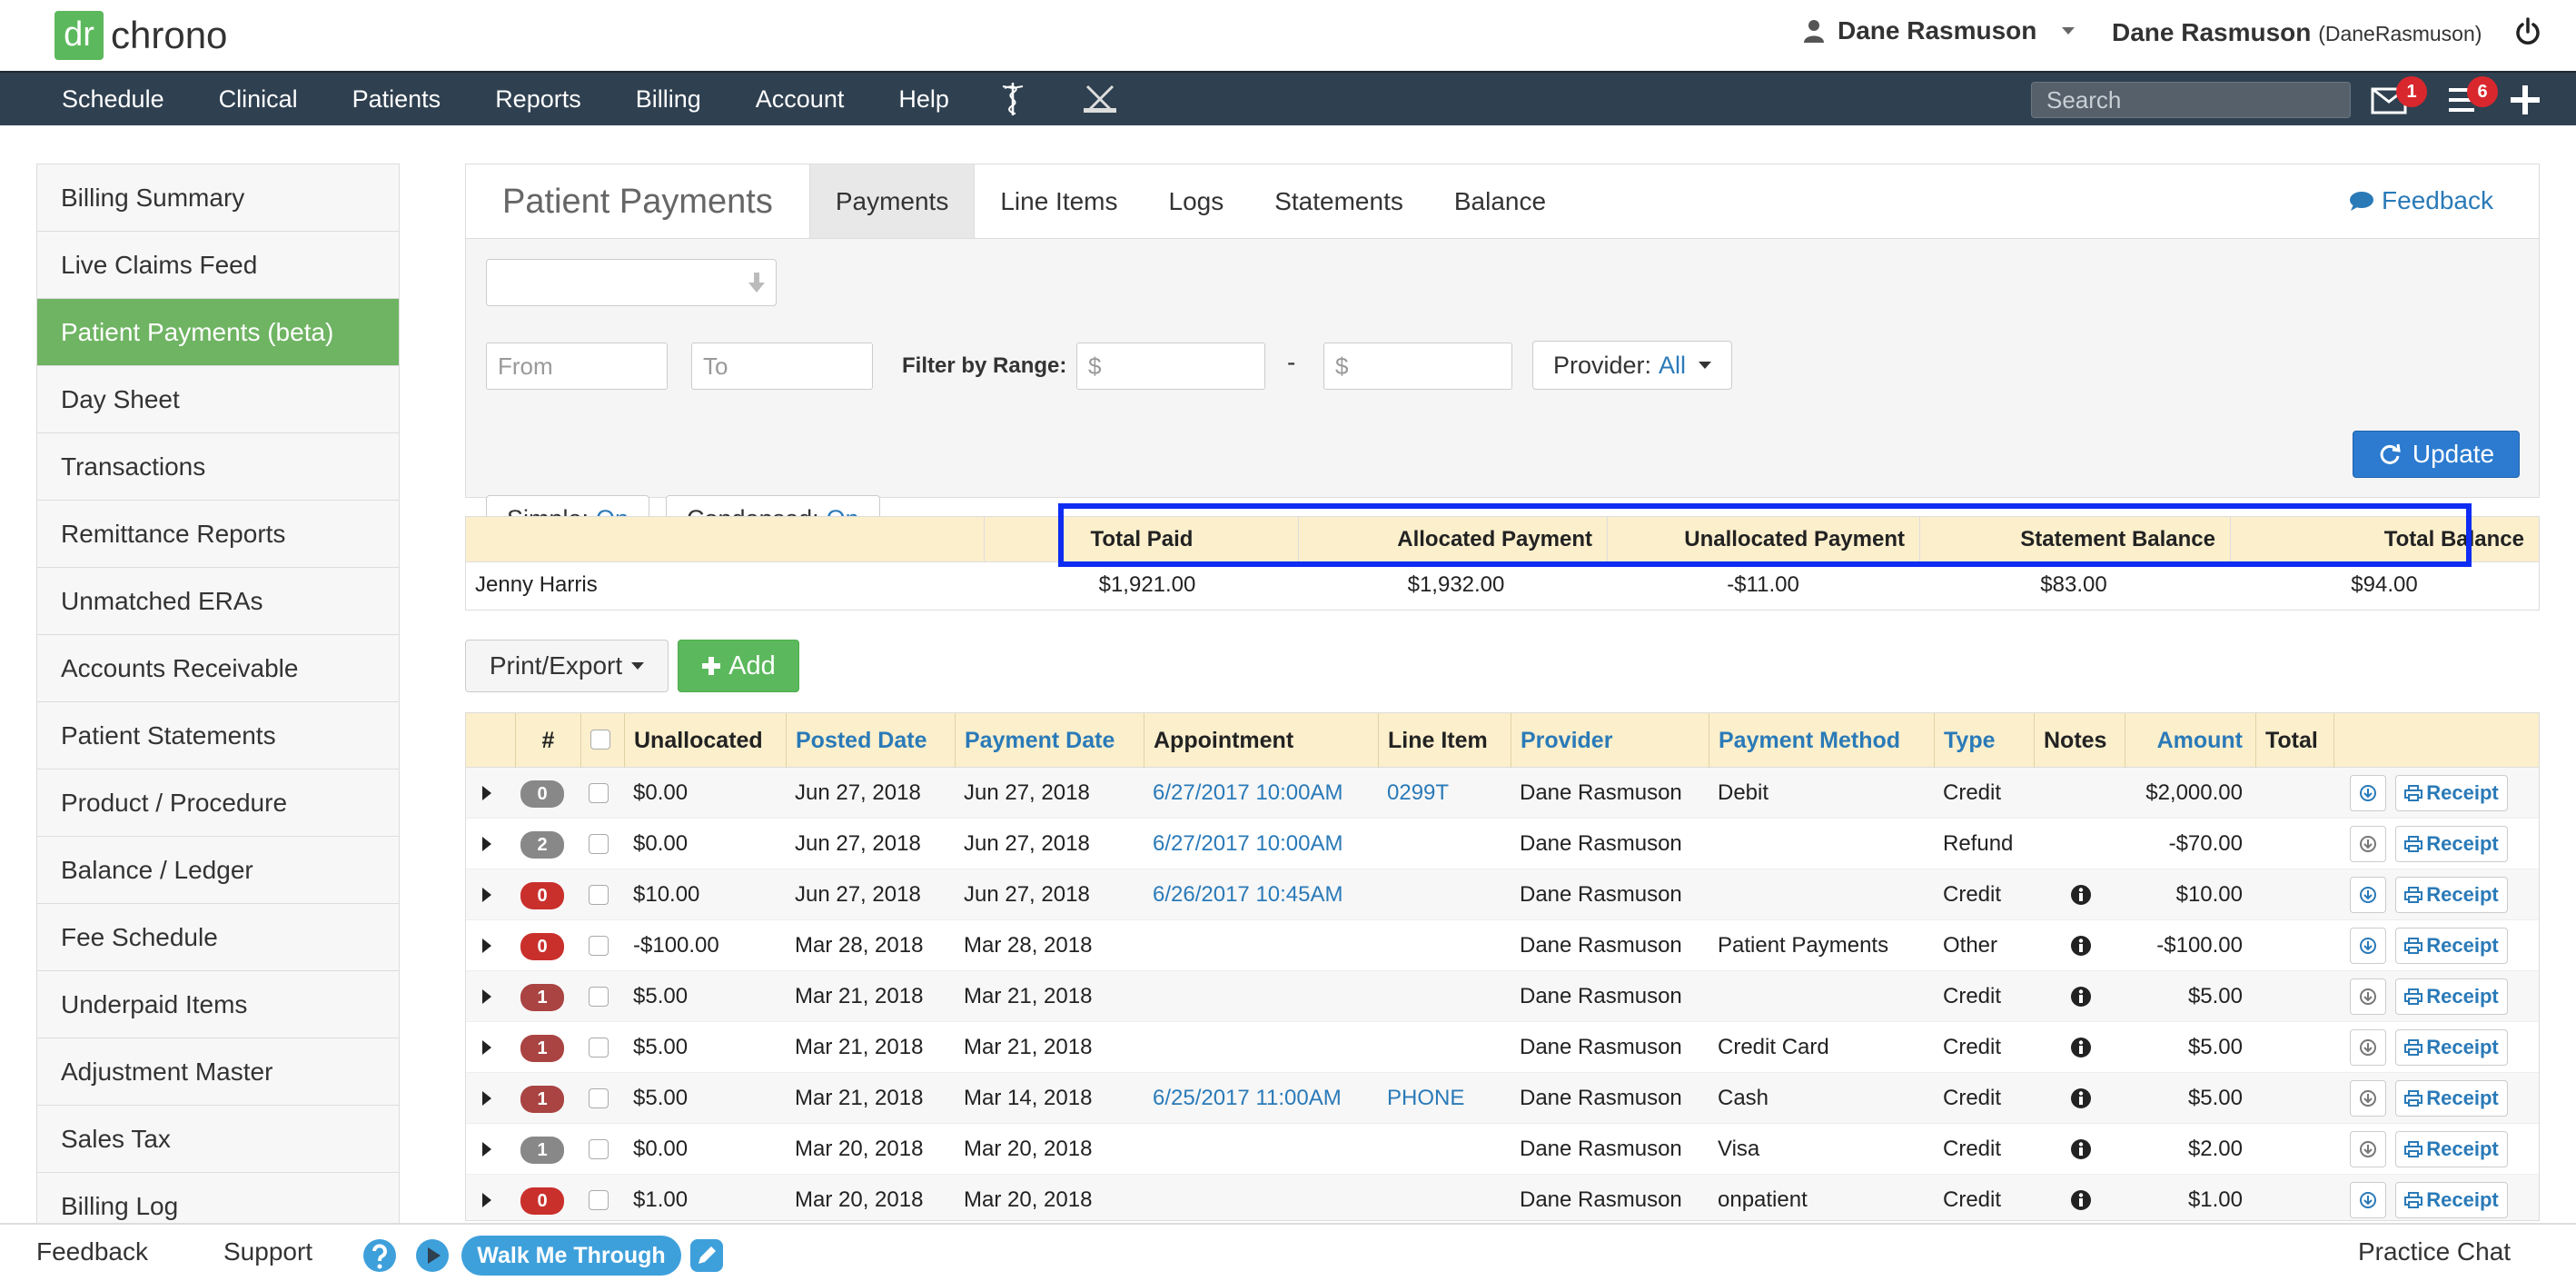  I want to click on to-date-input, so click(782, 366).